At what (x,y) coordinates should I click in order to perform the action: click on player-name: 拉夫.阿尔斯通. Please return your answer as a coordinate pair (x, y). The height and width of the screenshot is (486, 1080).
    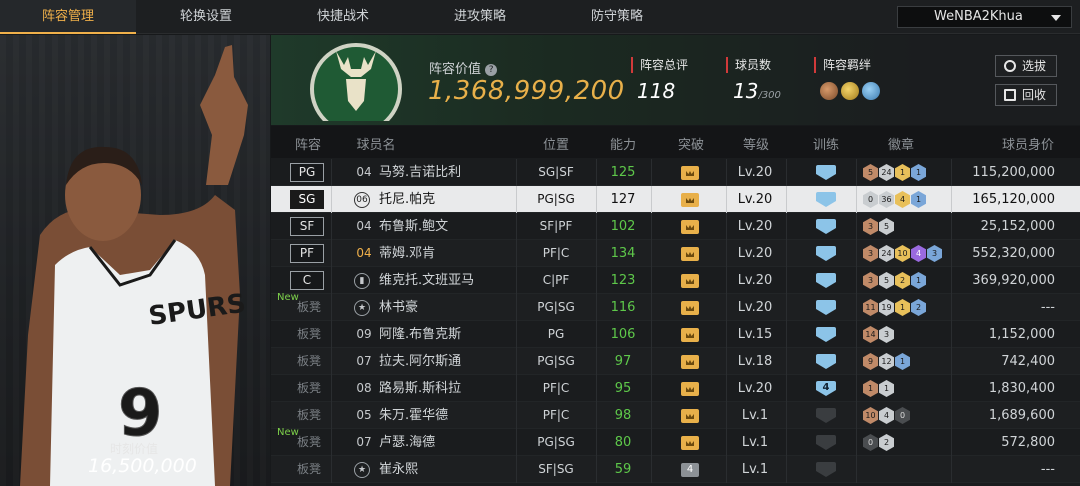
    Looking at the image, I should click on (420, 361).